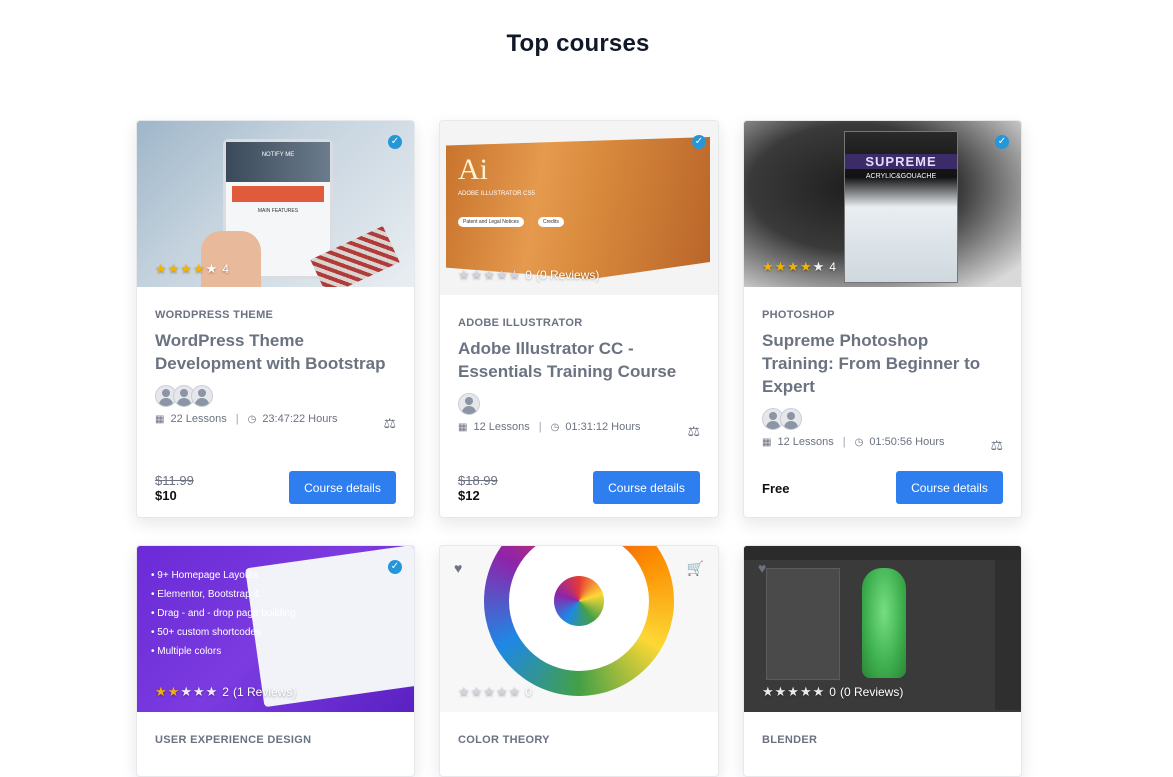 Image resolution: width=1173 pixels, height=777 pixels. Describe the element at coordinates (603, 427) in the screenshot. I see `duration: 01:31:12 Hours` at that location.